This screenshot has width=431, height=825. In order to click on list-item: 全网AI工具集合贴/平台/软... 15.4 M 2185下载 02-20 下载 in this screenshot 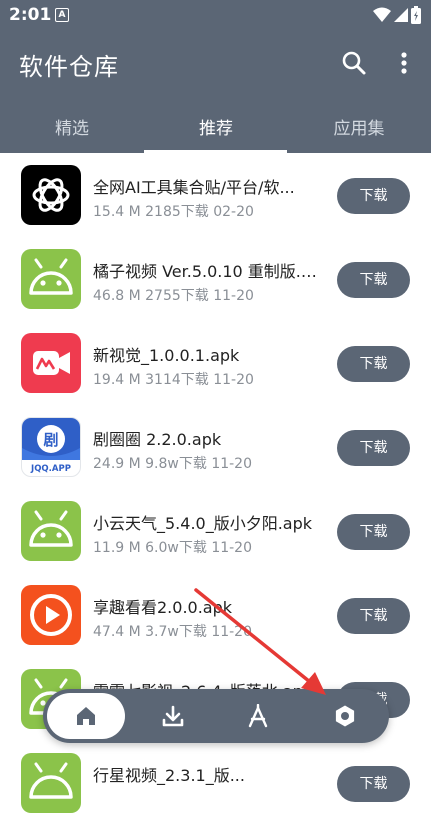, I will do `click(215, 195)`.